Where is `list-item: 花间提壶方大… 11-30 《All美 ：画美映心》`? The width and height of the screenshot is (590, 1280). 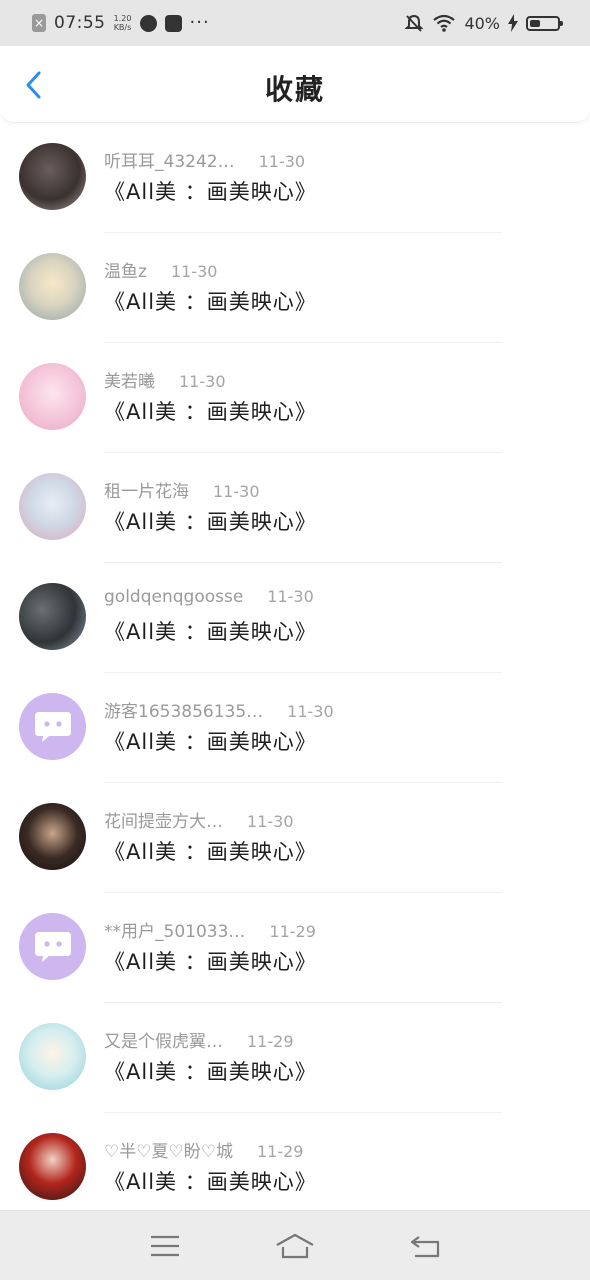 list-item: 花间提壶方大… 11-30 《All美 ：画美映心》 is located at coordinates (295, 838).